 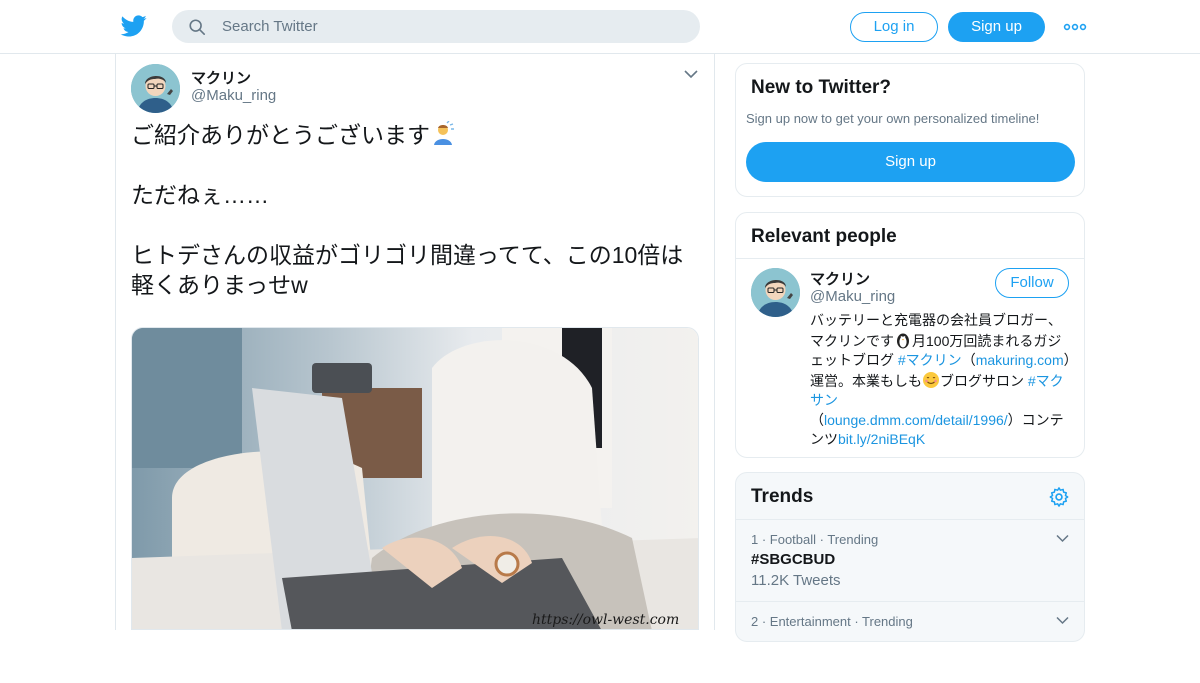 I want to click on search-bar, so click(x=436, y=26).